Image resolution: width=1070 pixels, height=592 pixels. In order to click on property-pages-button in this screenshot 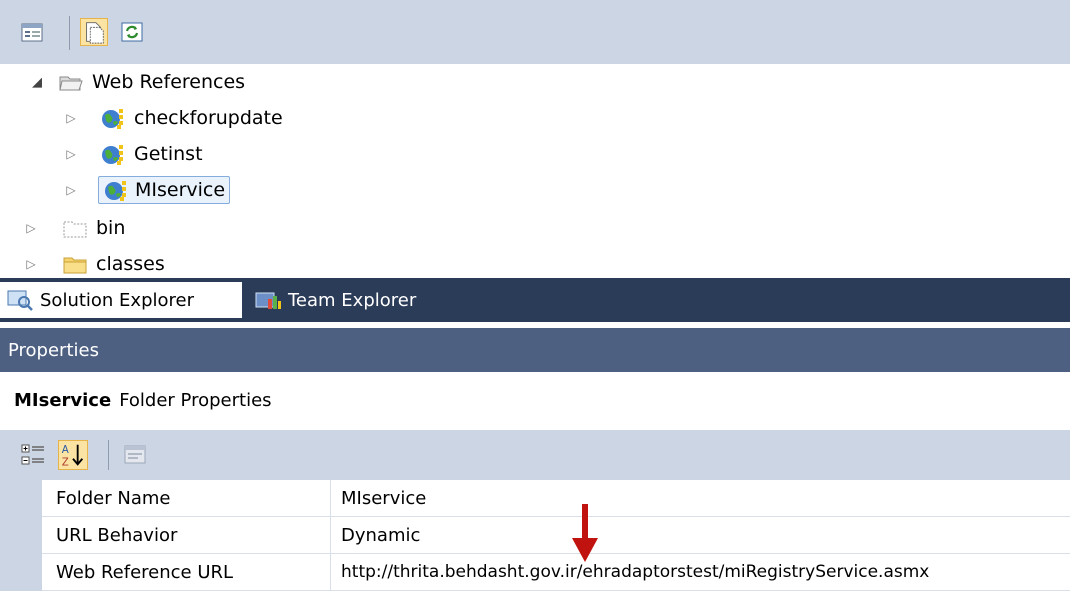, I will do `click(135, 455)`.